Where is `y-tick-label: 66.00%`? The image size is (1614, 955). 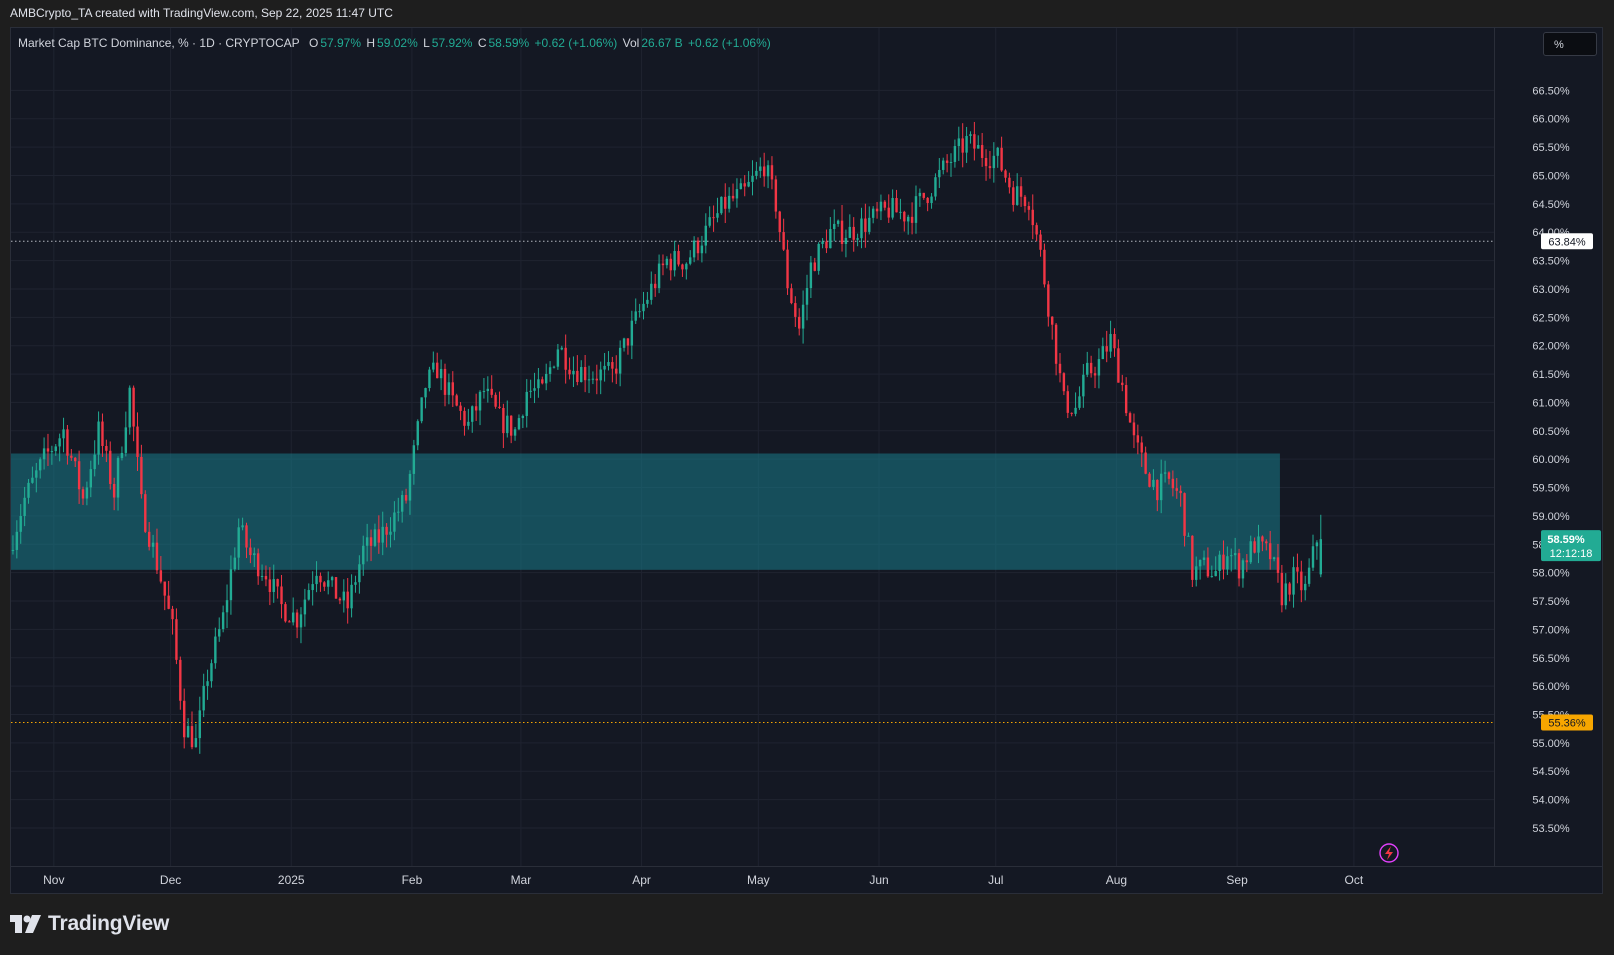 y-tick-label: 66.00% is located at coordinates (1551, 120).